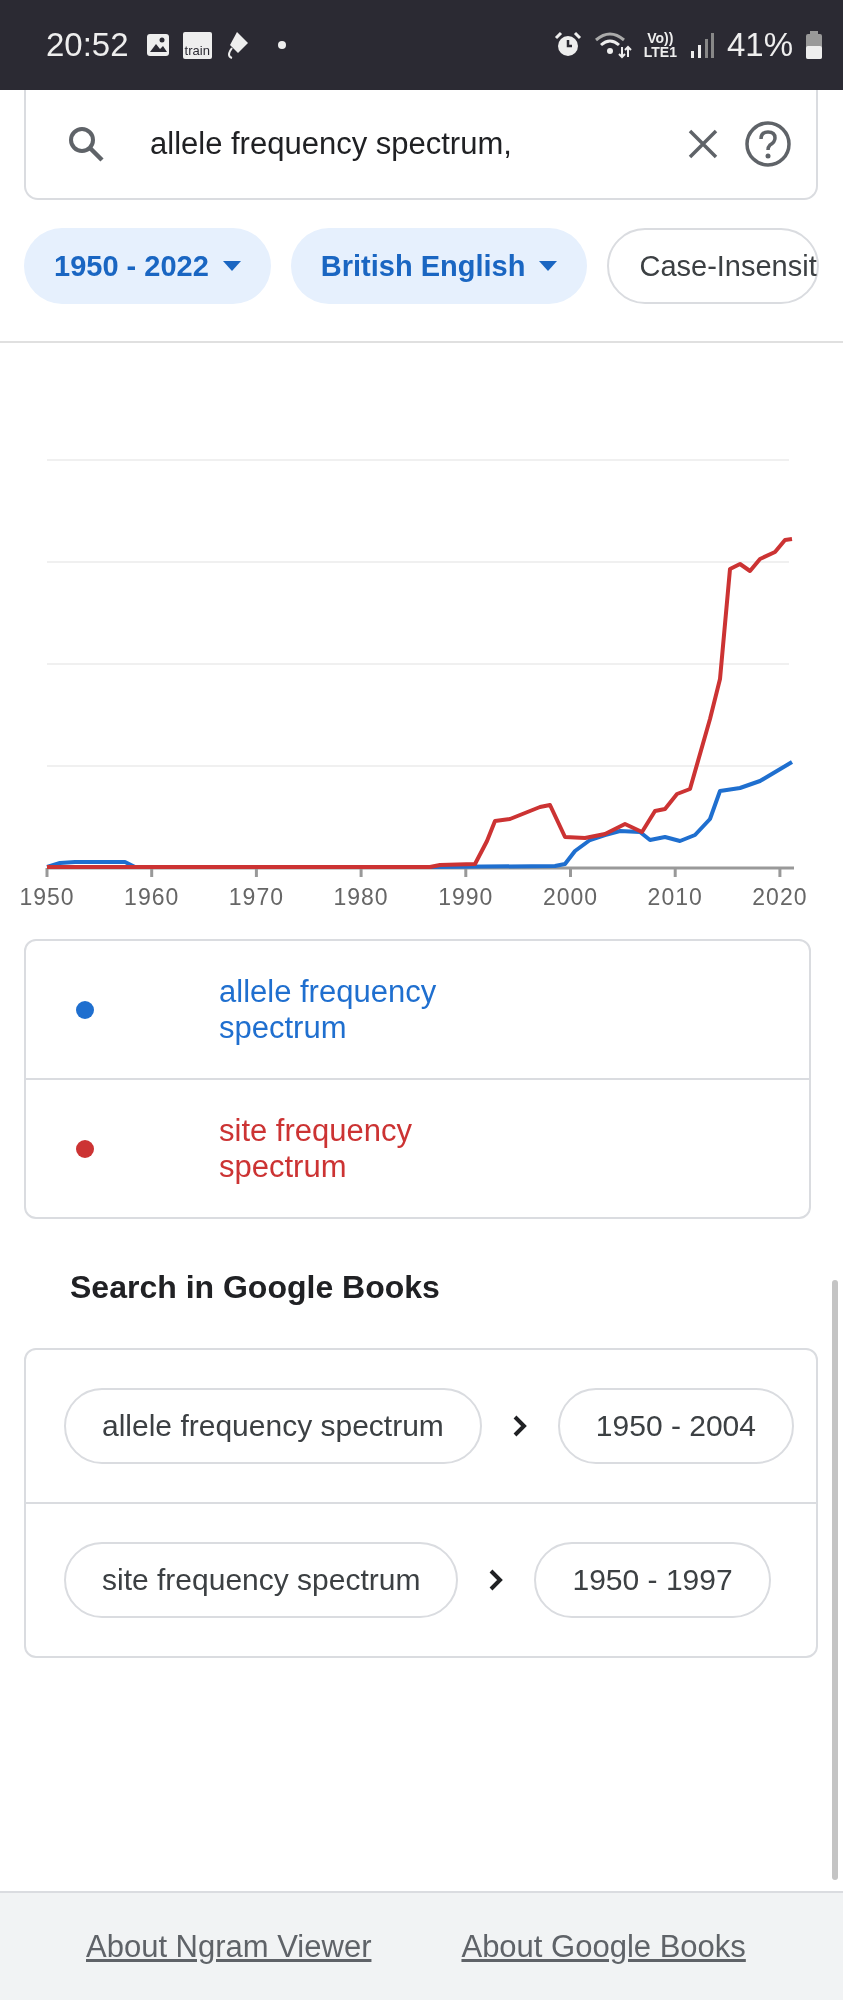 The image size is (843, 2000). I want to click on footer-link: About Ngram Viewer, so click(229, 1946).